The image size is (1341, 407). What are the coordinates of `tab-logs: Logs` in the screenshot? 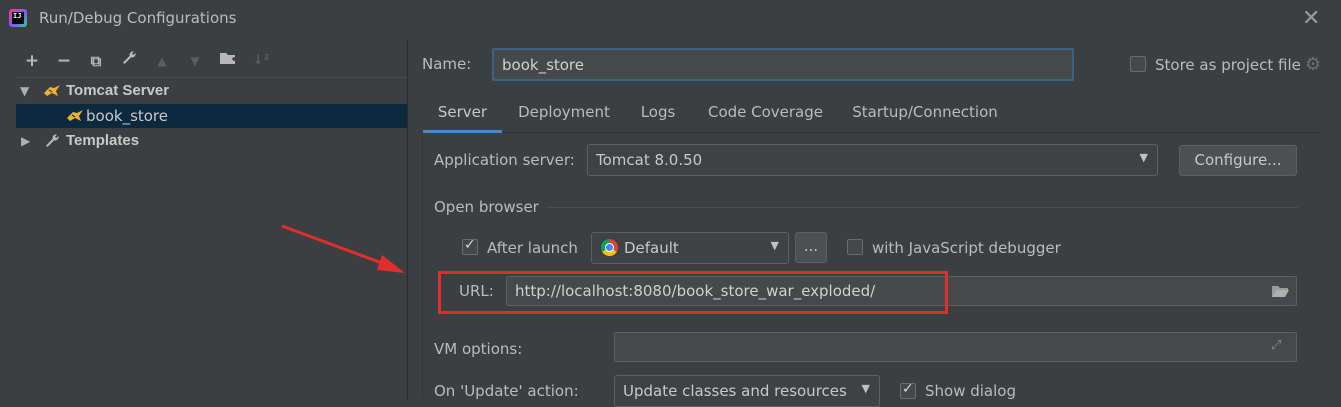 It's located at (658, 114).